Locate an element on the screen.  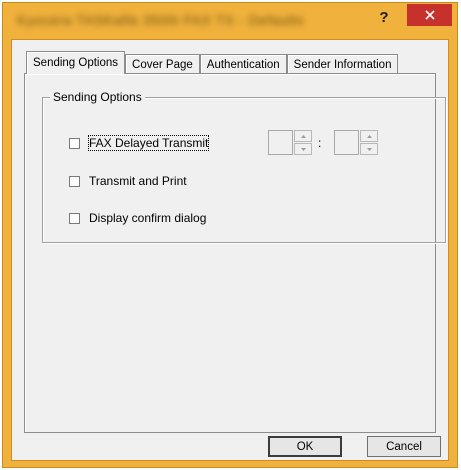
confirm-dialog-checkbox is located at coordinates (74, 218).